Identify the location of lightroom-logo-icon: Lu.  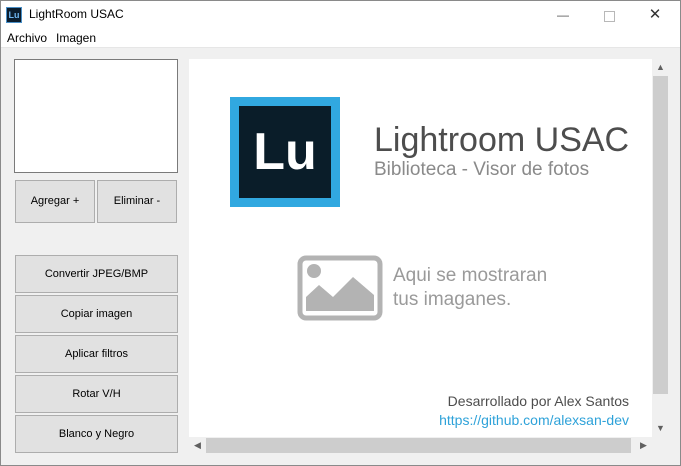
(285, 152).